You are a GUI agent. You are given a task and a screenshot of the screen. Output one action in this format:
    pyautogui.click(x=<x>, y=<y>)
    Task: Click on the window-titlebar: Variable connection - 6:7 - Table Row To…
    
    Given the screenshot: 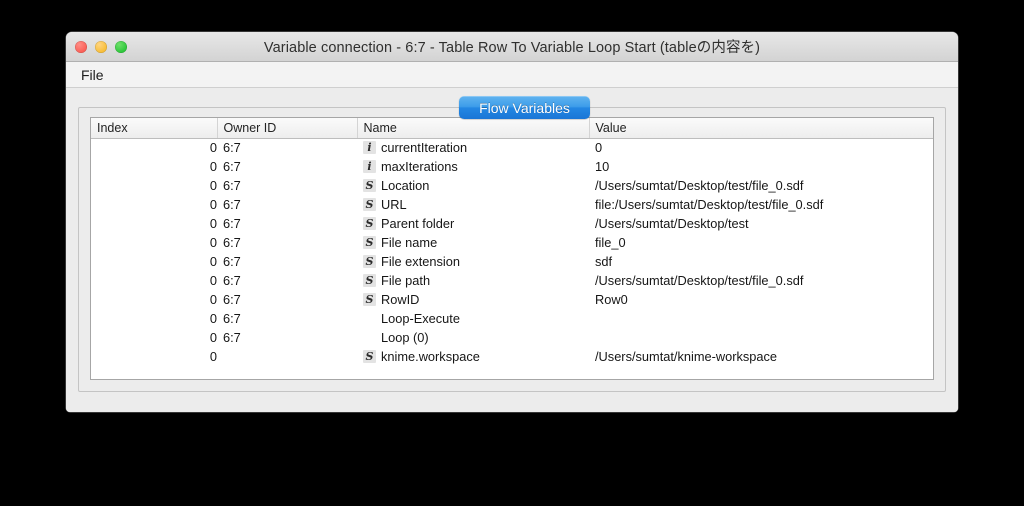 What is the action you would take?
    pyautogui.click(x=512, y=47)
    